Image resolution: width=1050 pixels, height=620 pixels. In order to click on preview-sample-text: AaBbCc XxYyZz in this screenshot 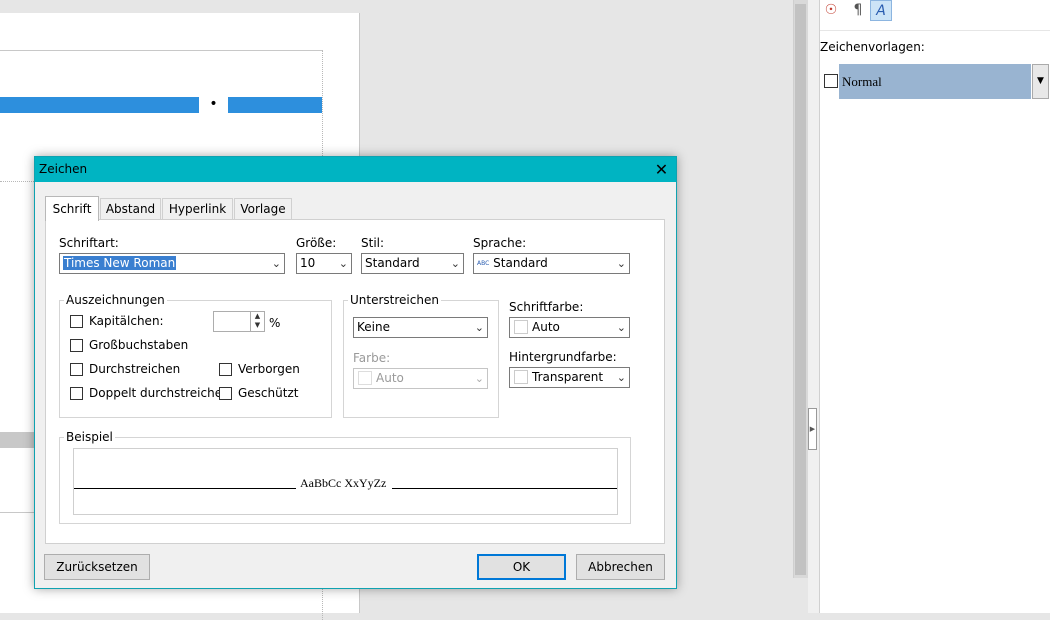, I will do `click(343, 483)`.